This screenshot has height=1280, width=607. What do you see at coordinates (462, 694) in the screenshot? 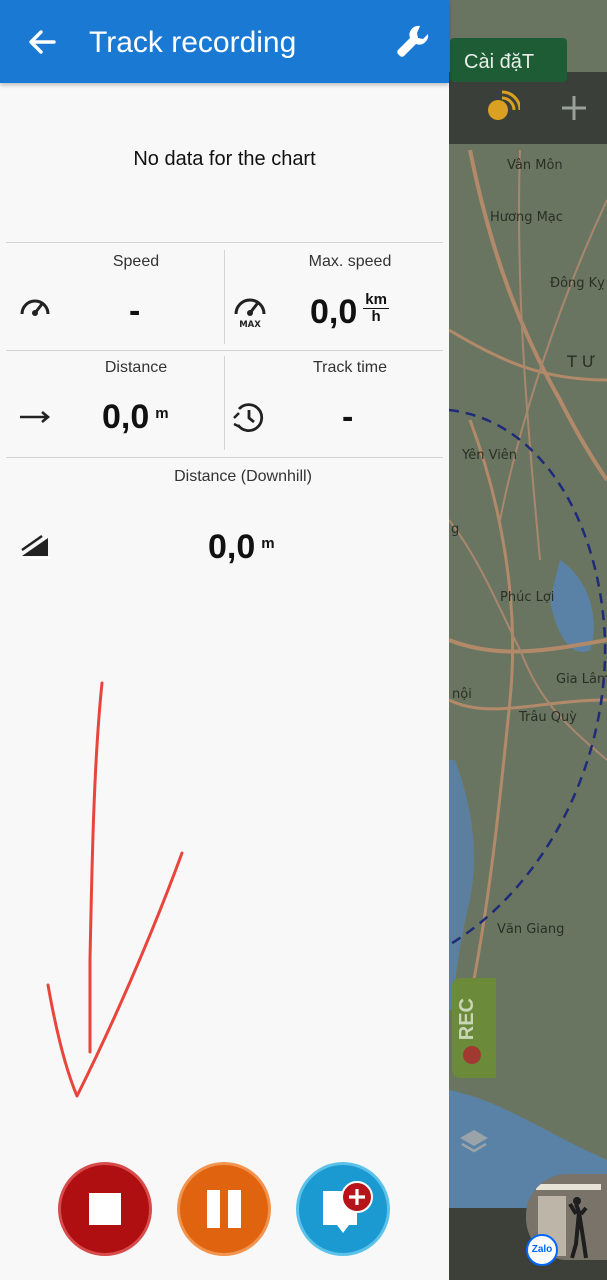
I see `map-place-label: nội` at bounding box center [462, 694].